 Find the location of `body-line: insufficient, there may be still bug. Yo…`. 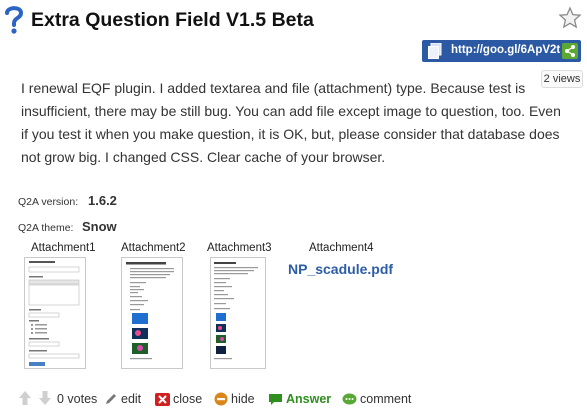

body-line: insufficient, there may be still bug. Yo… is located at coordinates (291, 111).